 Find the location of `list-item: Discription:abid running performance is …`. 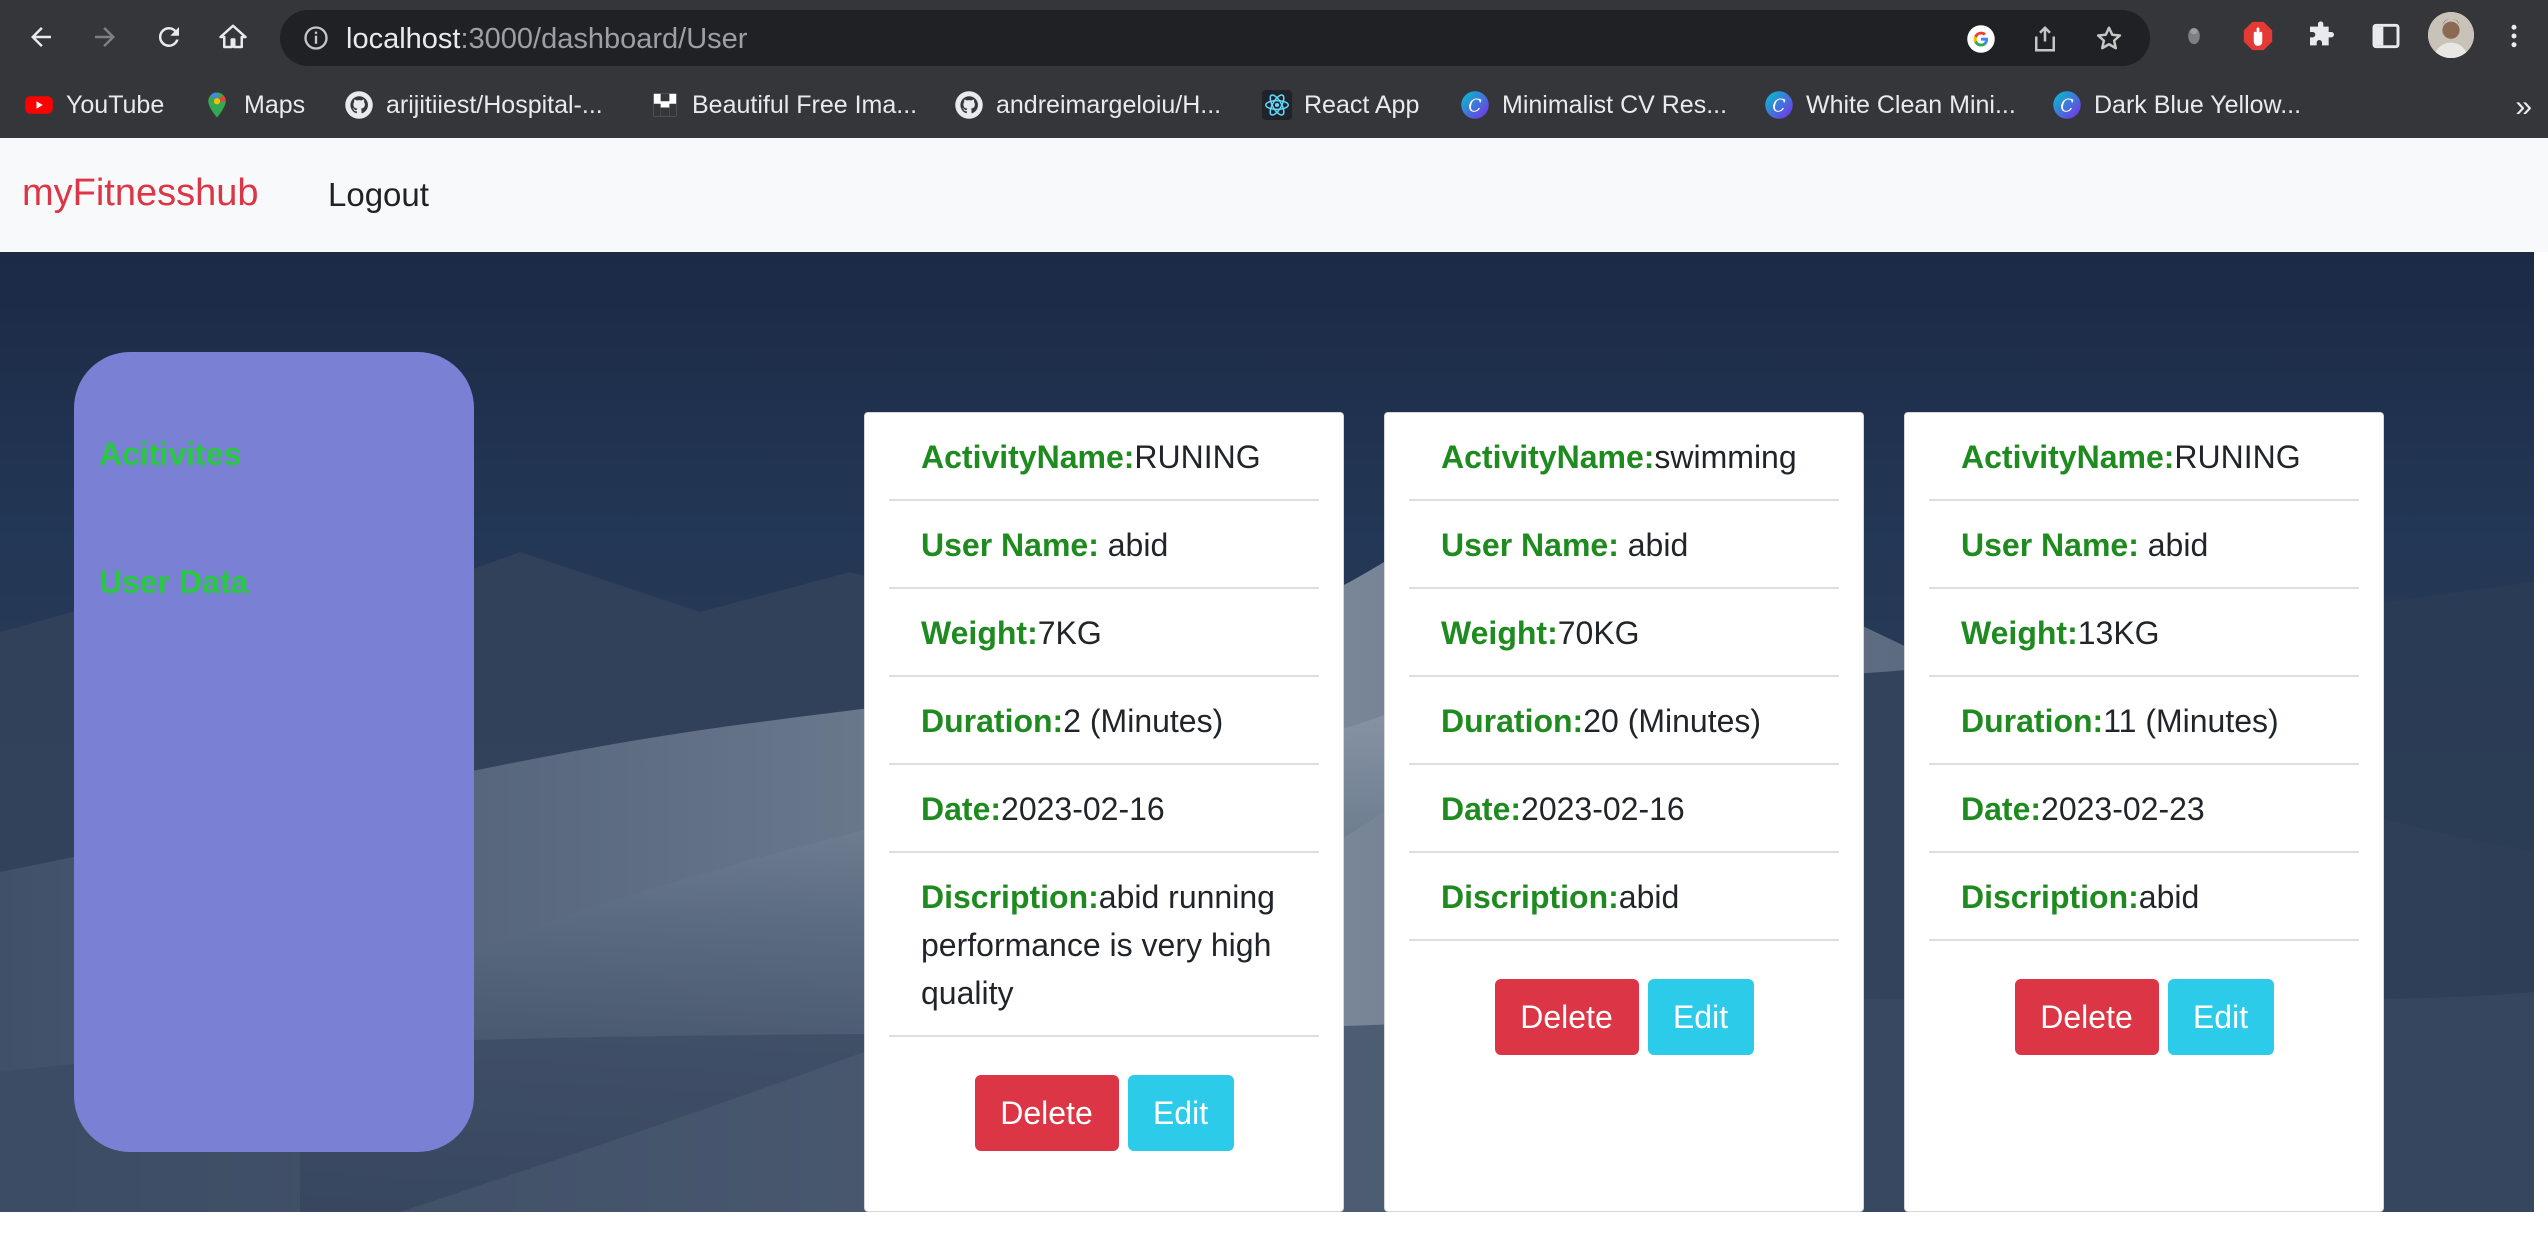

list-item: Discription:abid running performance is … is located at coordinates (1104, 945).